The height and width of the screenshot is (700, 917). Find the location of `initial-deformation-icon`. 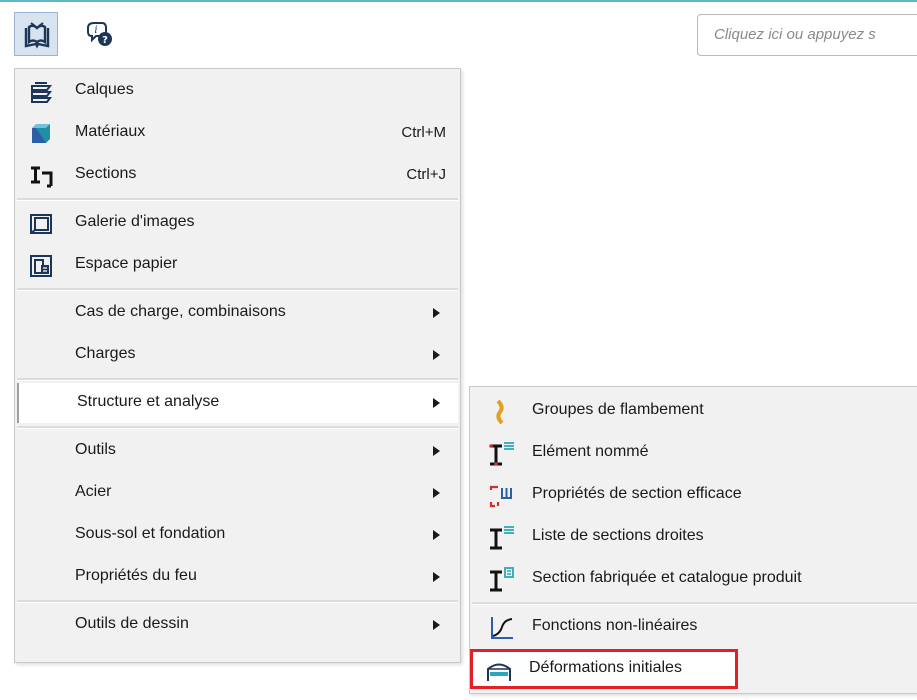

initial-deformation-icon is located at coordinates (499, 671).